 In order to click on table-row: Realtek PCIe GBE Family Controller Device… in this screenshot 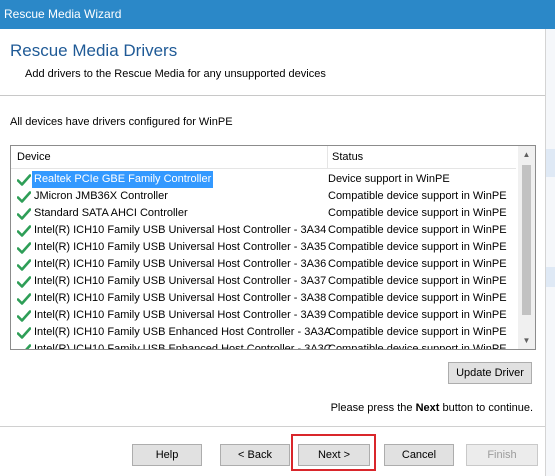, I will do `click(263, 179)`.